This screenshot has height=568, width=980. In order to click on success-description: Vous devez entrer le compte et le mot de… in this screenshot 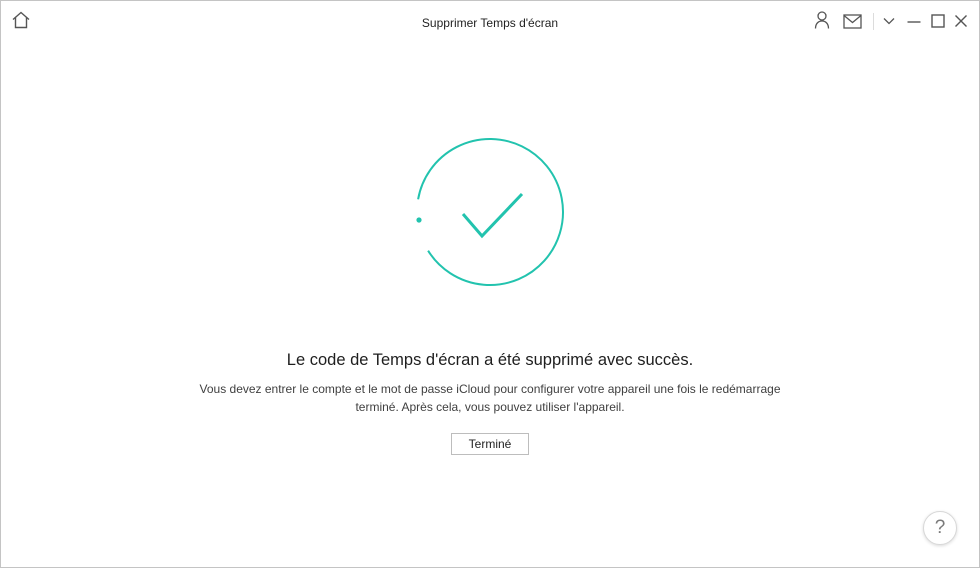, I will do `click(490, 398)`.